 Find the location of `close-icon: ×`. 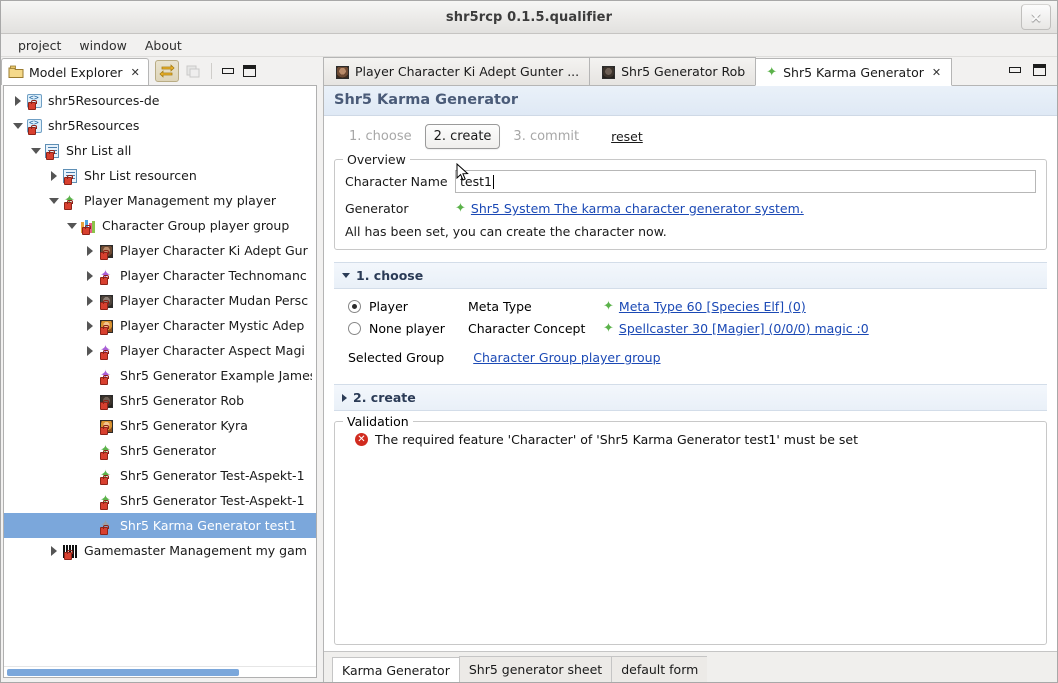

close-icon: × is located at coordinates (1036, 16).